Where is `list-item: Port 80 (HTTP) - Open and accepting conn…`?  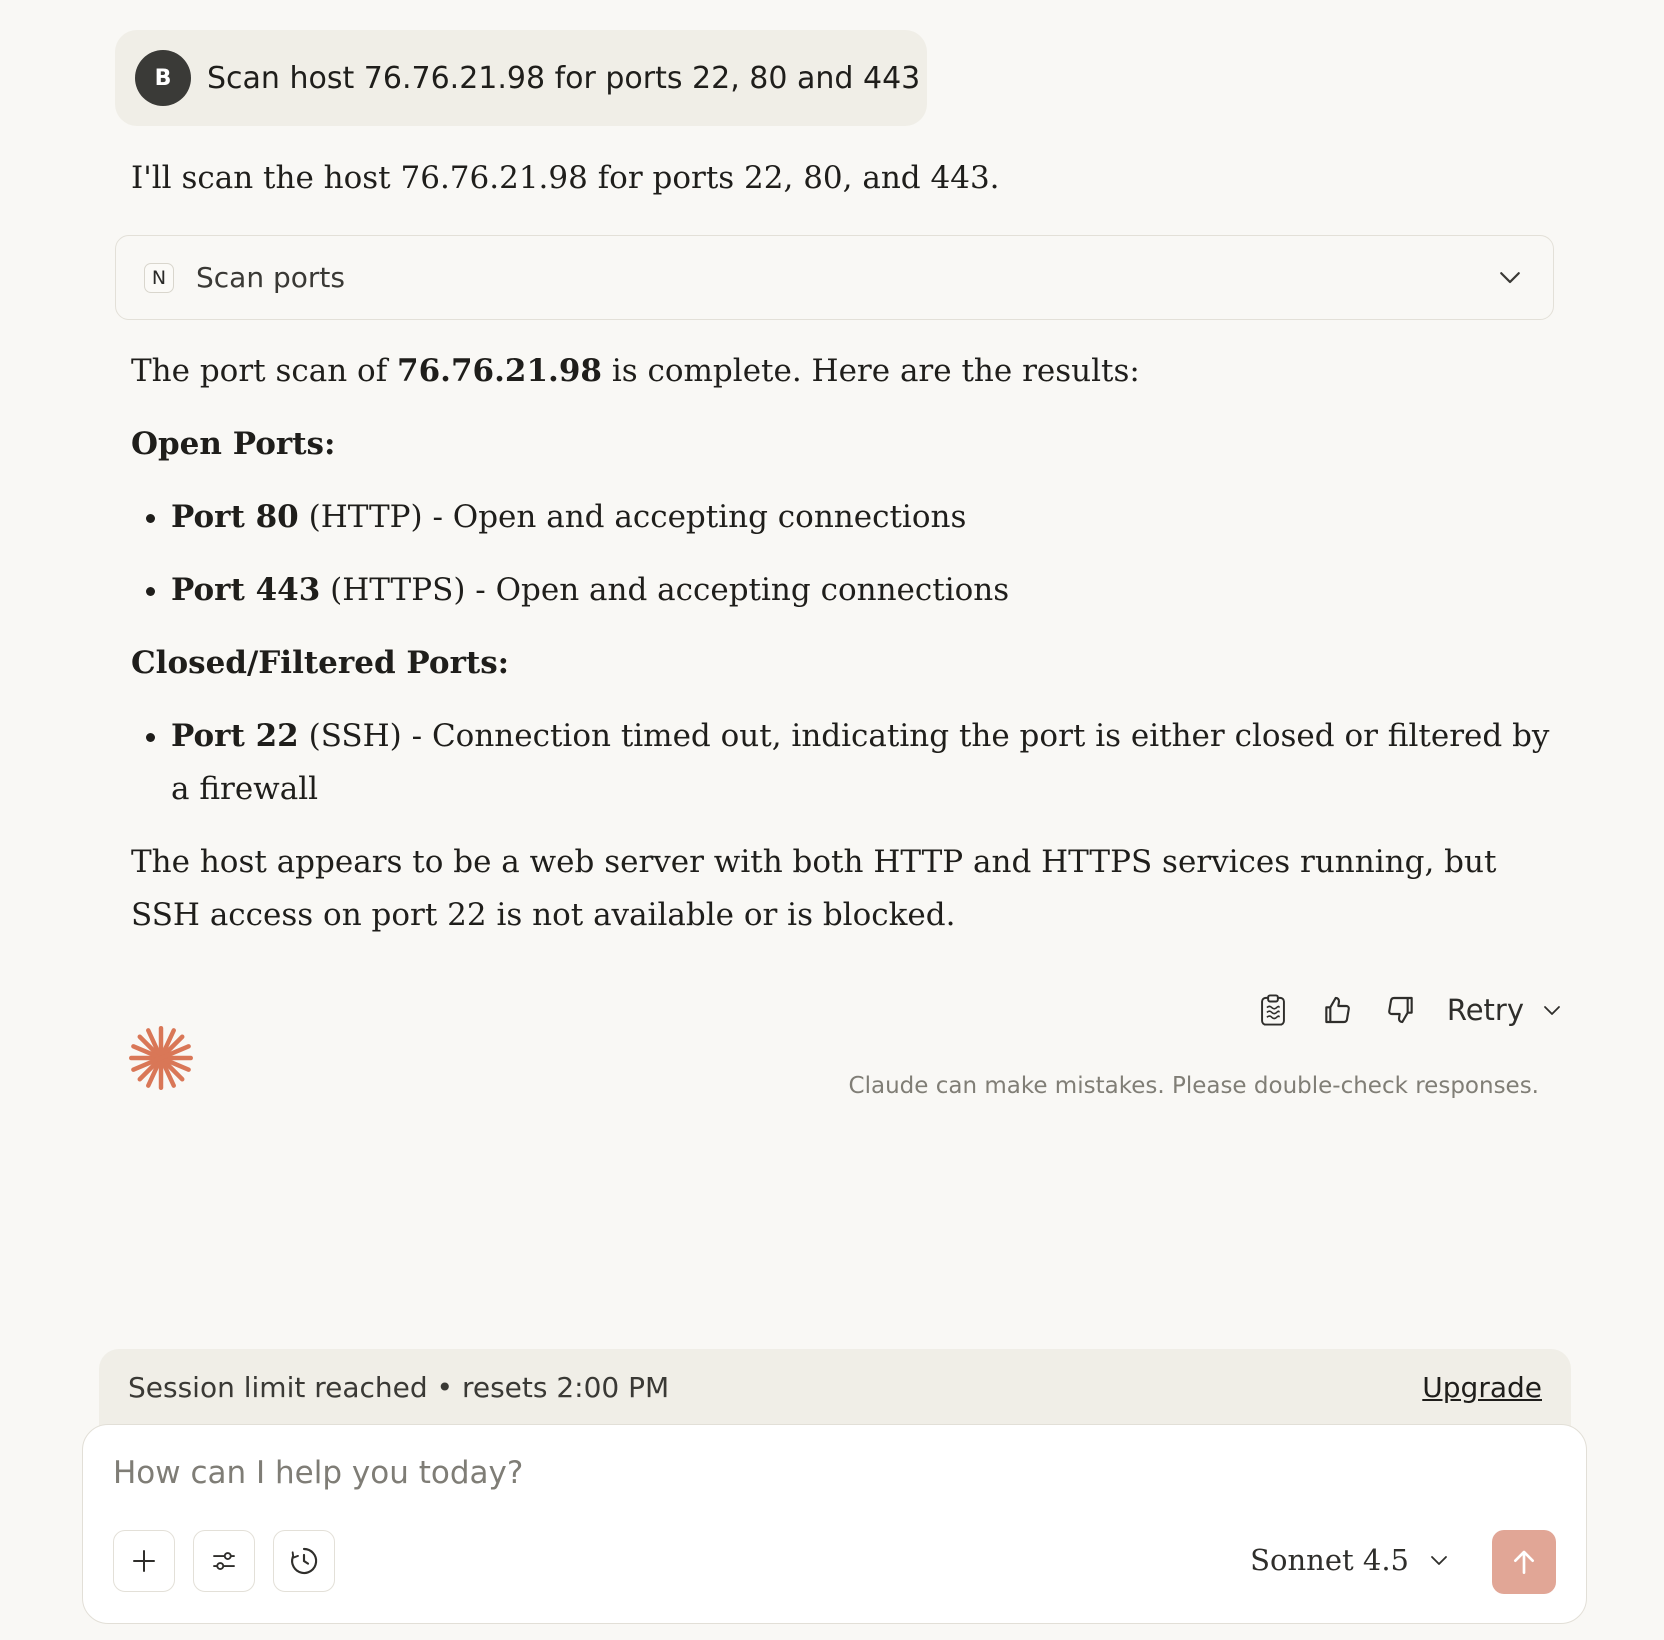 list-item: Port 80 (HTTP) - Open and accepting conn… is located at coordinates (861, 517).